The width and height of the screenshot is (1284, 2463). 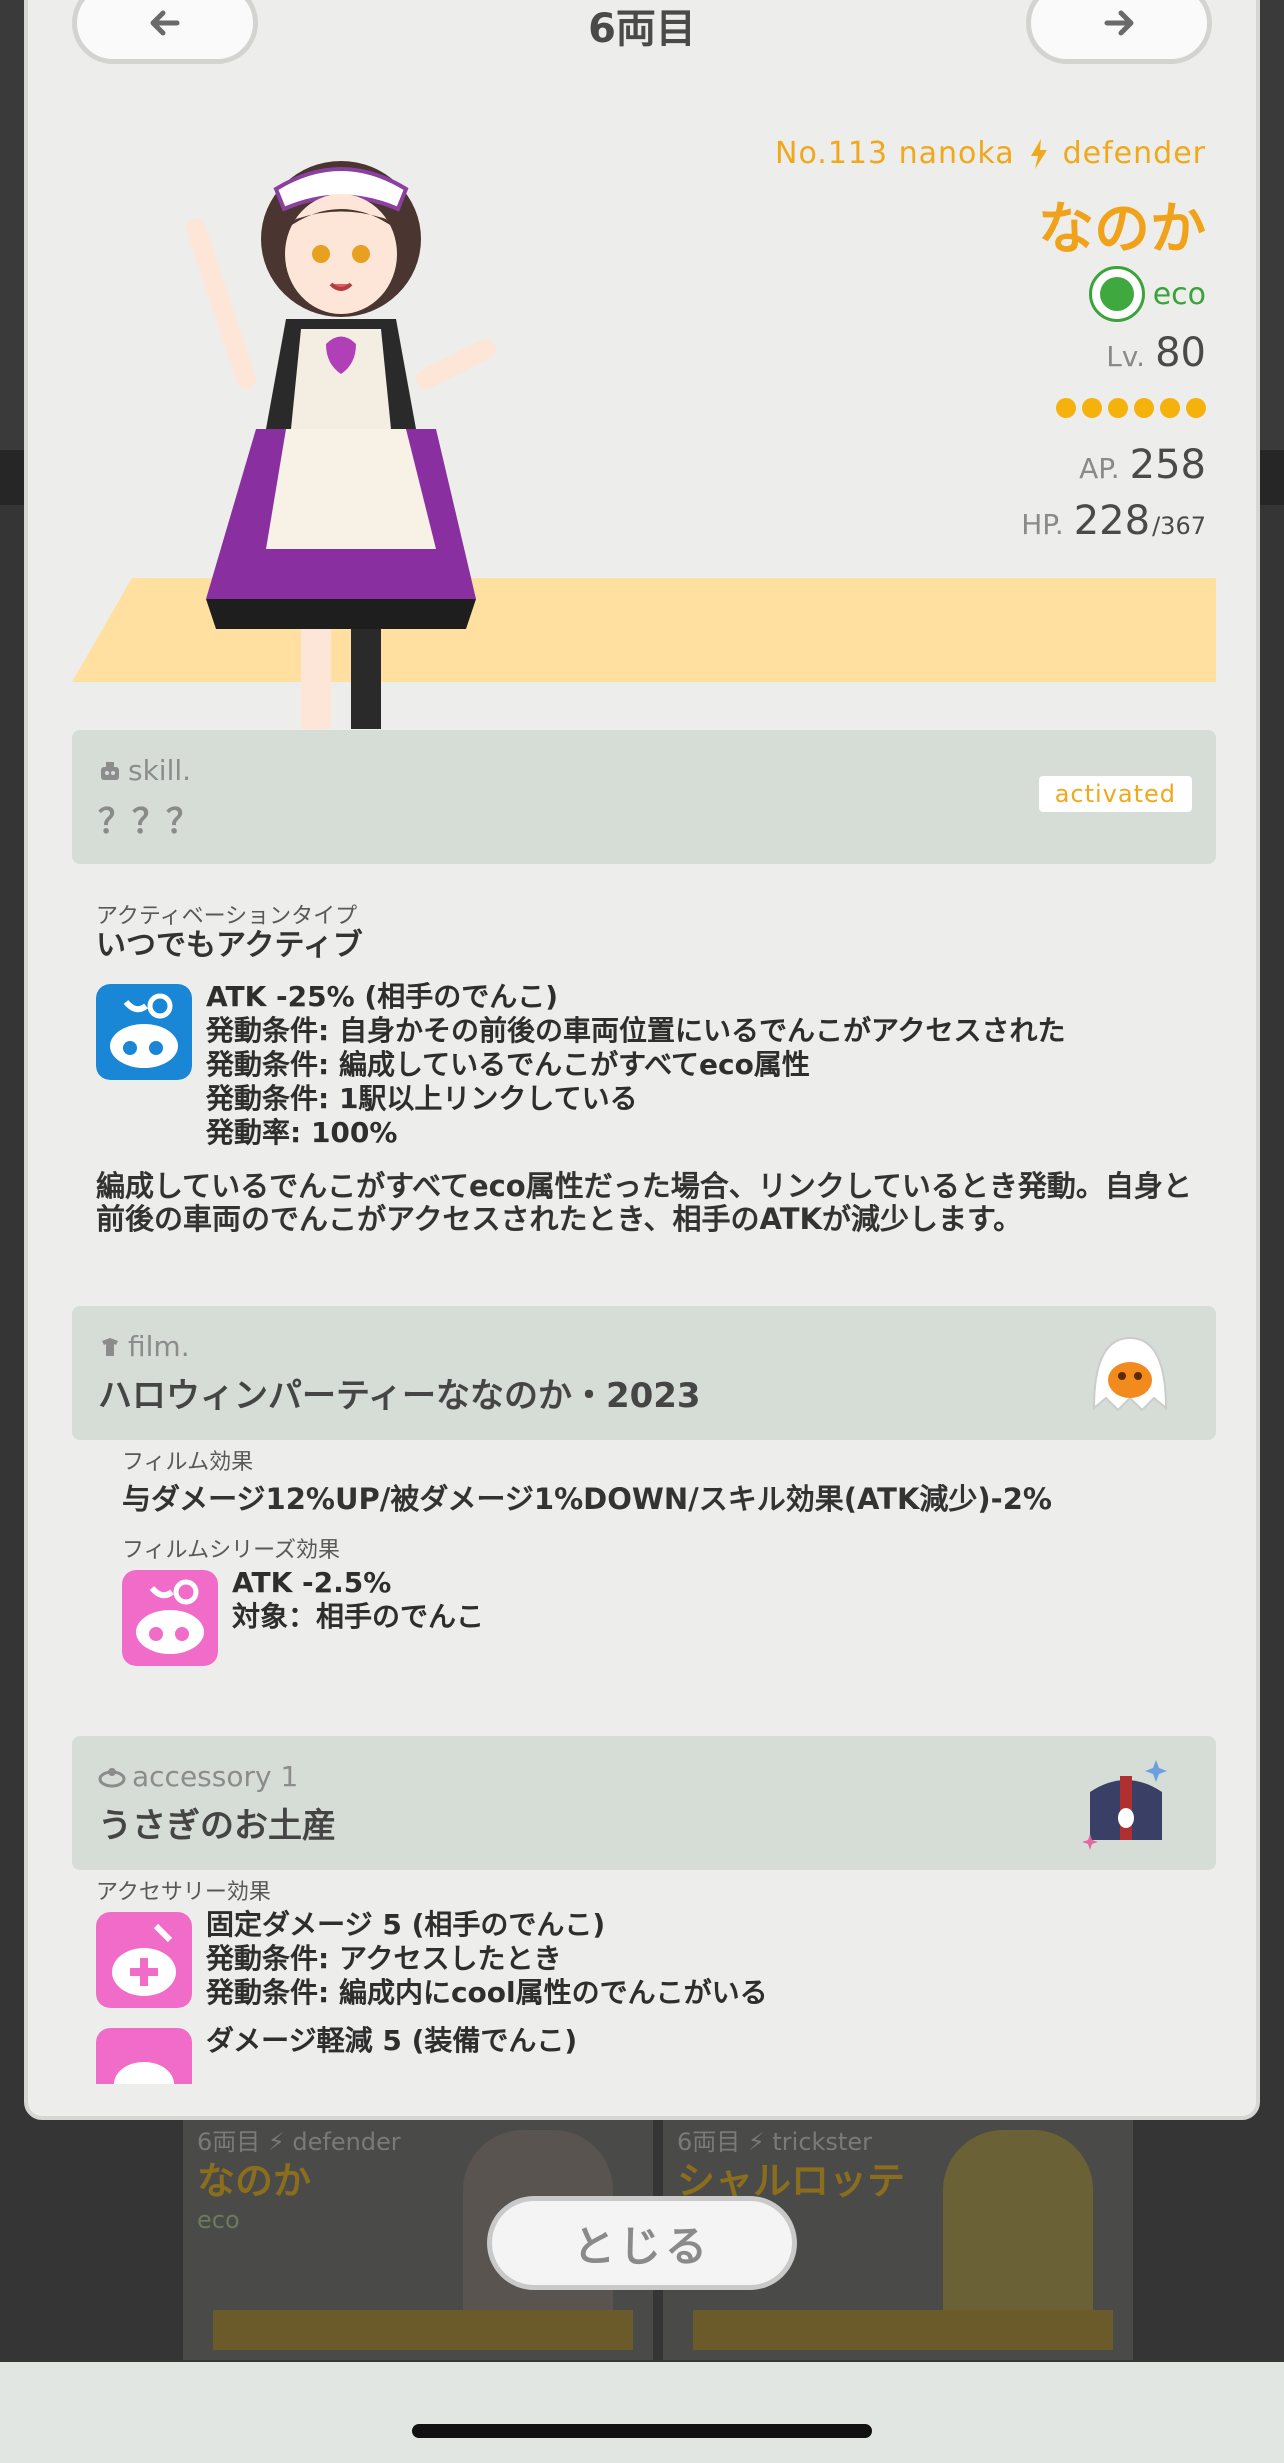 I want to click on ap-stat: AP. 258, so click(x=1142, y=465).